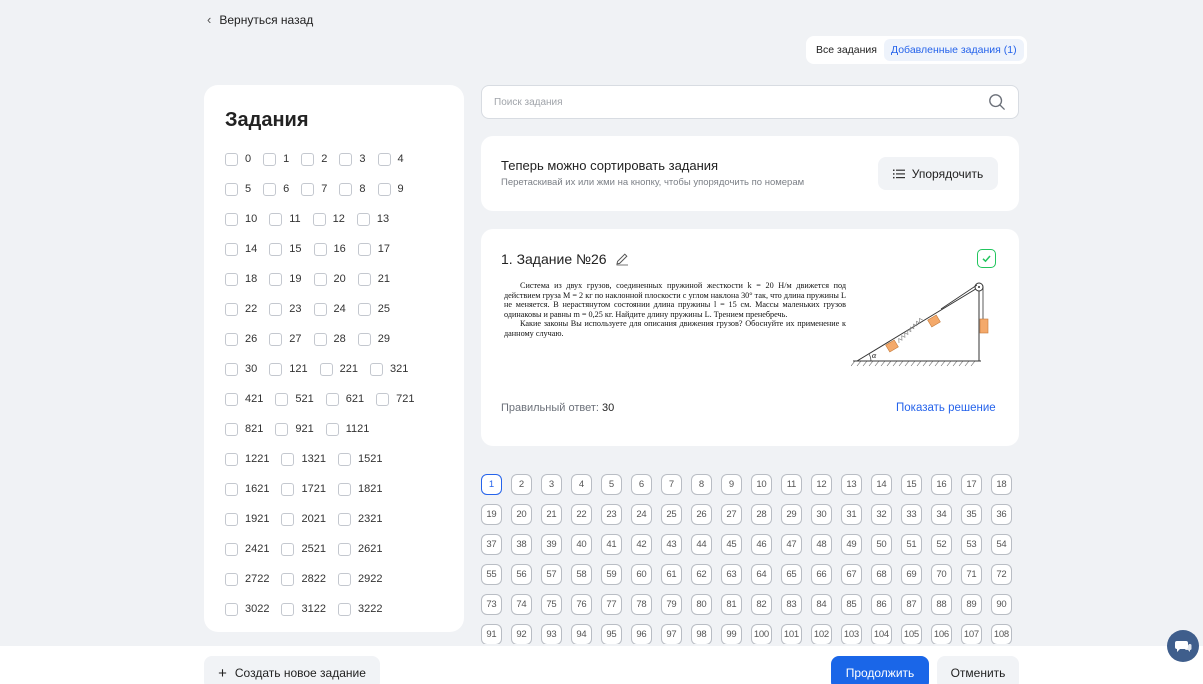 The height and width of the screenshot is (684, 1203). Describe the element at coordinates (641, 574) in the screenshot. I see `task-number-button: 60` at that location.